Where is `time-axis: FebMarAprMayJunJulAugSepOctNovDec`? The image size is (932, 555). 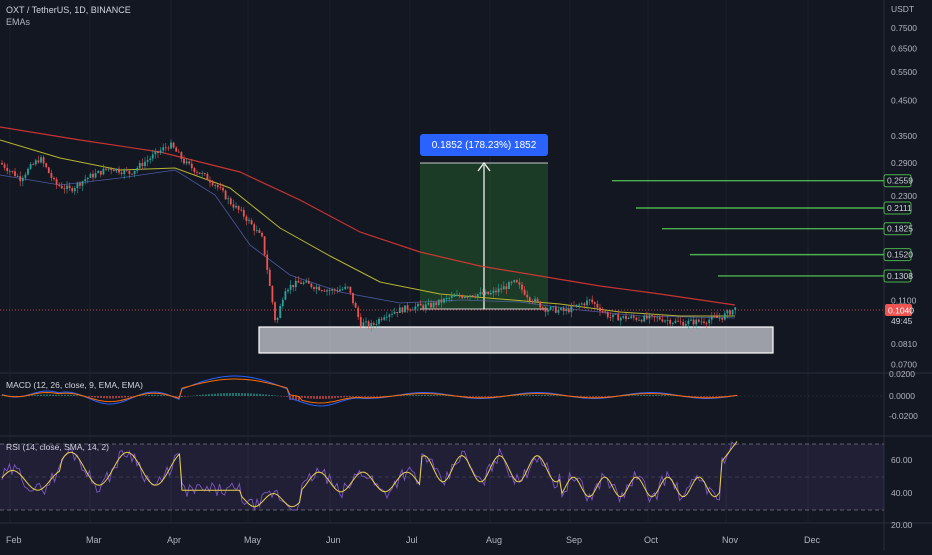
time-axis: FebMarAprMayJunJulAugSepOctNovDec is located at coordinates (413, 540).